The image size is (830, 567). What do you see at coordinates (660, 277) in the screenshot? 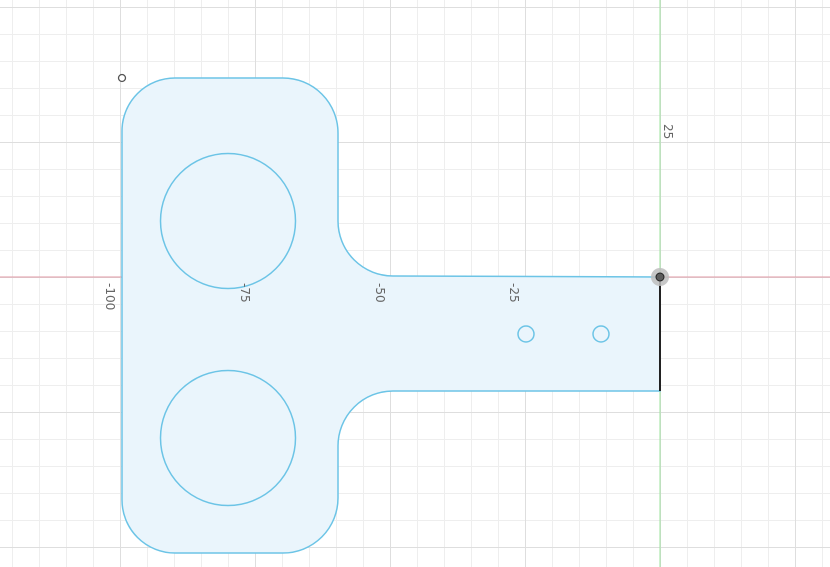
I see `origin-point` at bounding box center [660, 277].